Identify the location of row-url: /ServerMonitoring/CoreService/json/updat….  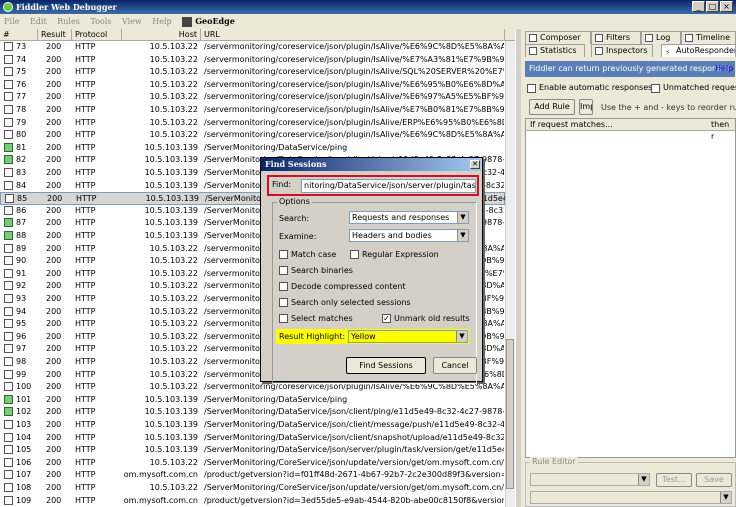
(354, 462).